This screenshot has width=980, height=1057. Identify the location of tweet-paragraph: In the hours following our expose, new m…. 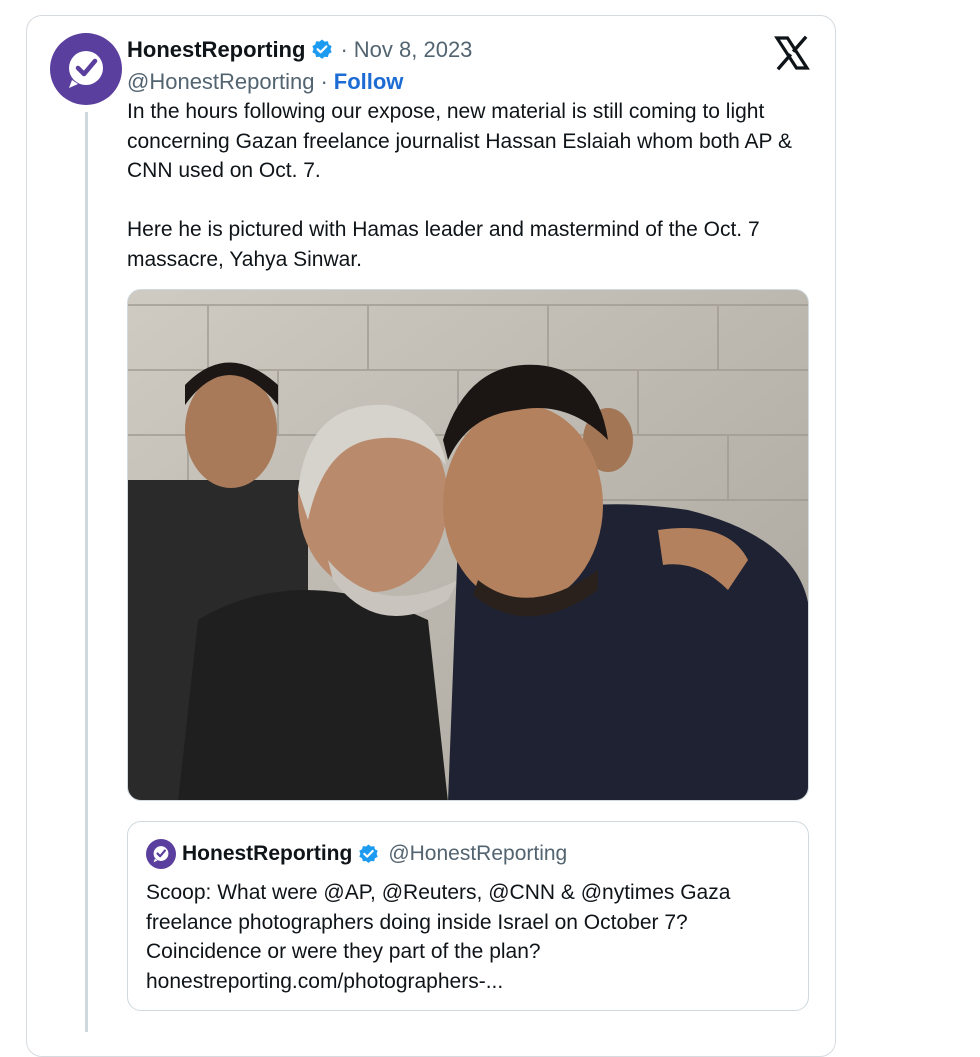
(459, 141).